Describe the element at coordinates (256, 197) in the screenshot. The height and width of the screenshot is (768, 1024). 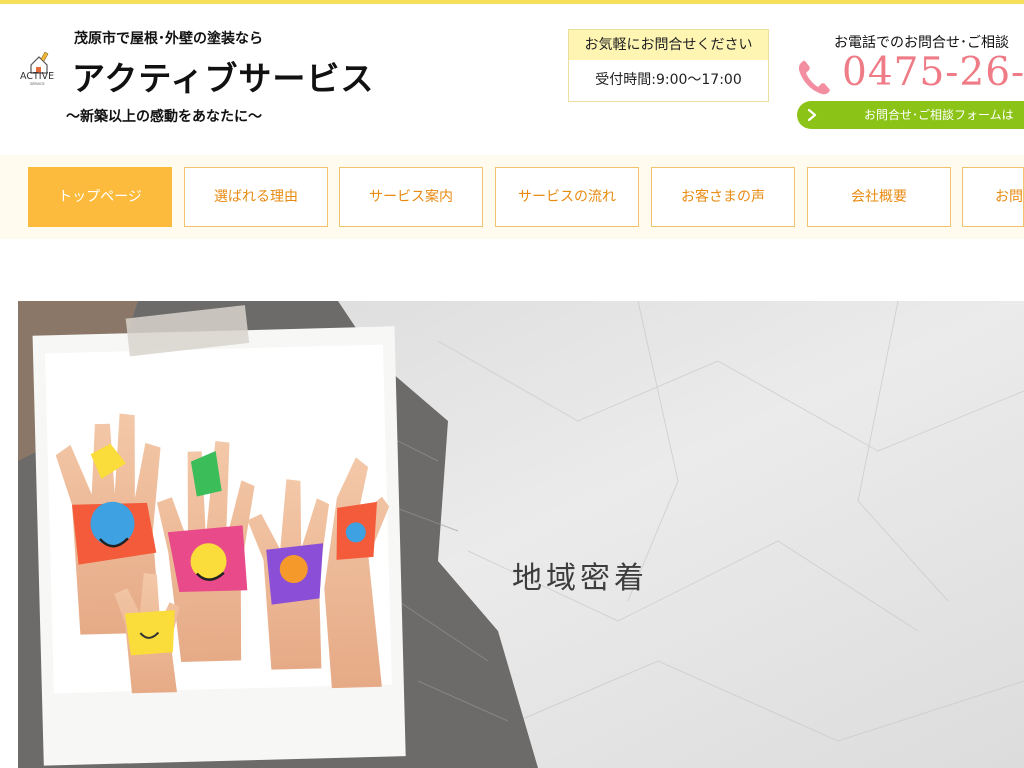
I see `nav-item-reasons: 選ばれる理由` at that location.